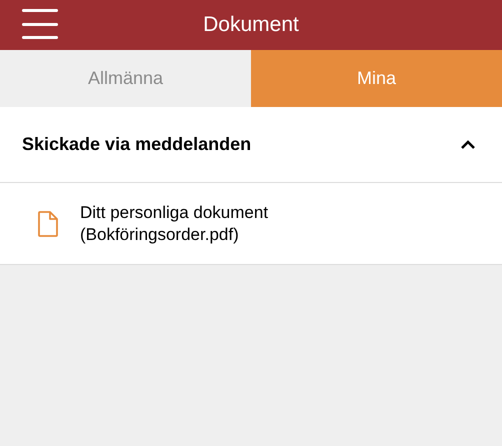  Describe the element at coordinates (251, 25) in the screenshot. I see `page-title: Dokument` at that location.